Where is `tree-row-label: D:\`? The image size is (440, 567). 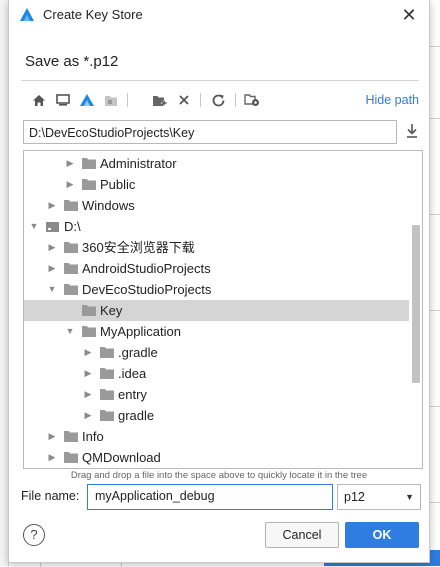 tree-row-label: D:\ is located at coordinates (72, 226).